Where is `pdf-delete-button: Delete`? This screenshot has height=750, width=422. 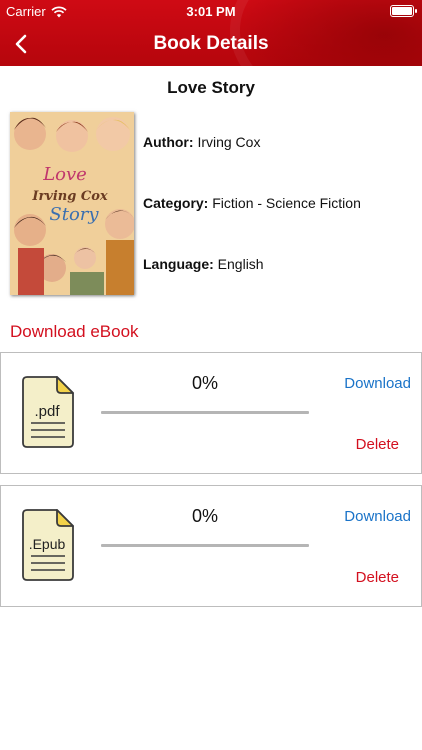 pdf-delete-button: Delete is located at coordinates (377, 444).